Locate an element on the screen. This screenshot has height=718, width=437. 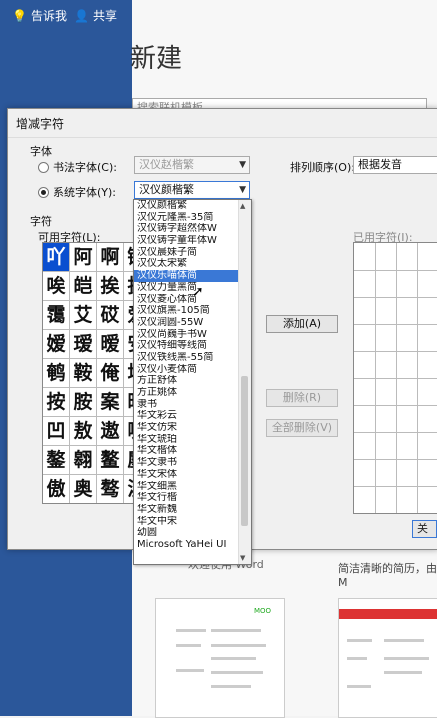
char-cell: 敖 is located at coordinates (83, 431).